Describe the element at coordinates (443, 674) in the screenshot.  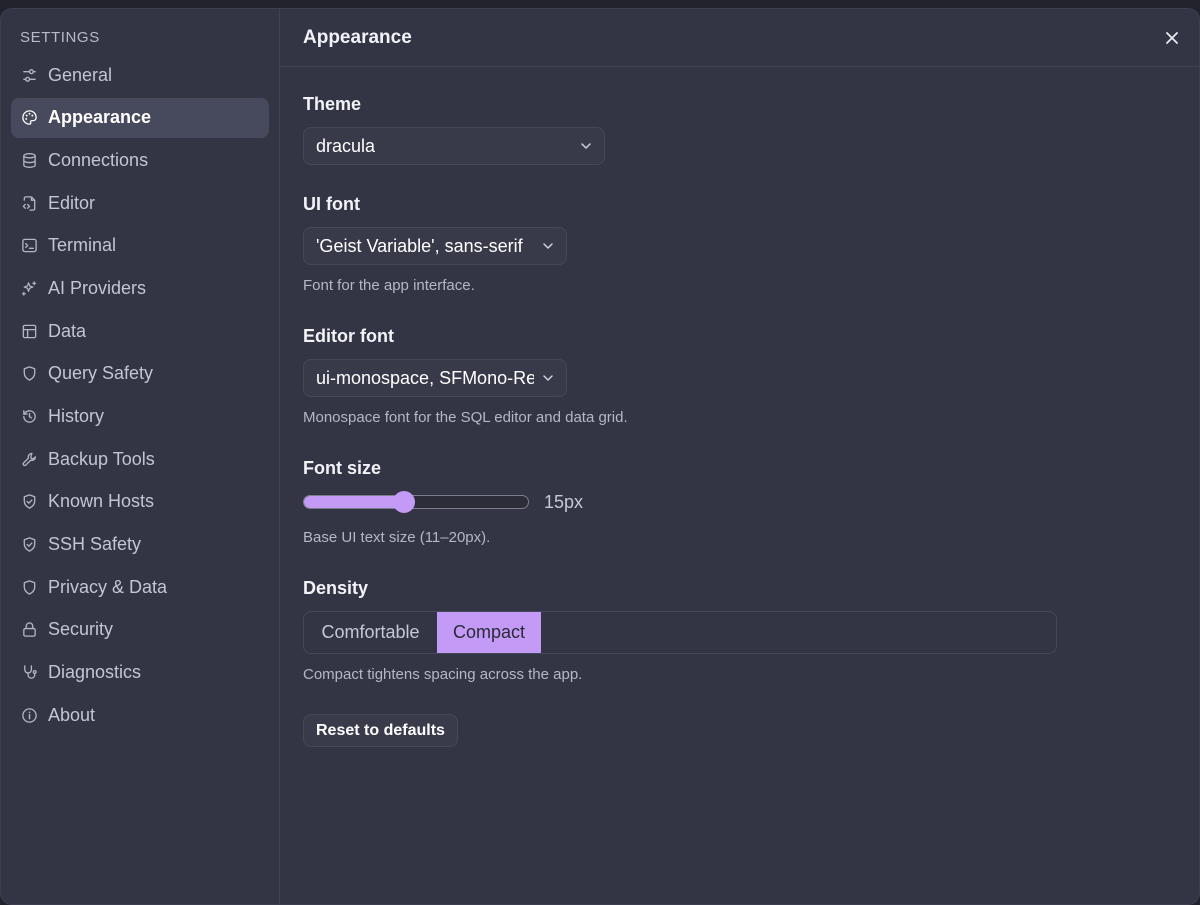
I see `density-help: Compact tightens spacing across the app.` at that location.